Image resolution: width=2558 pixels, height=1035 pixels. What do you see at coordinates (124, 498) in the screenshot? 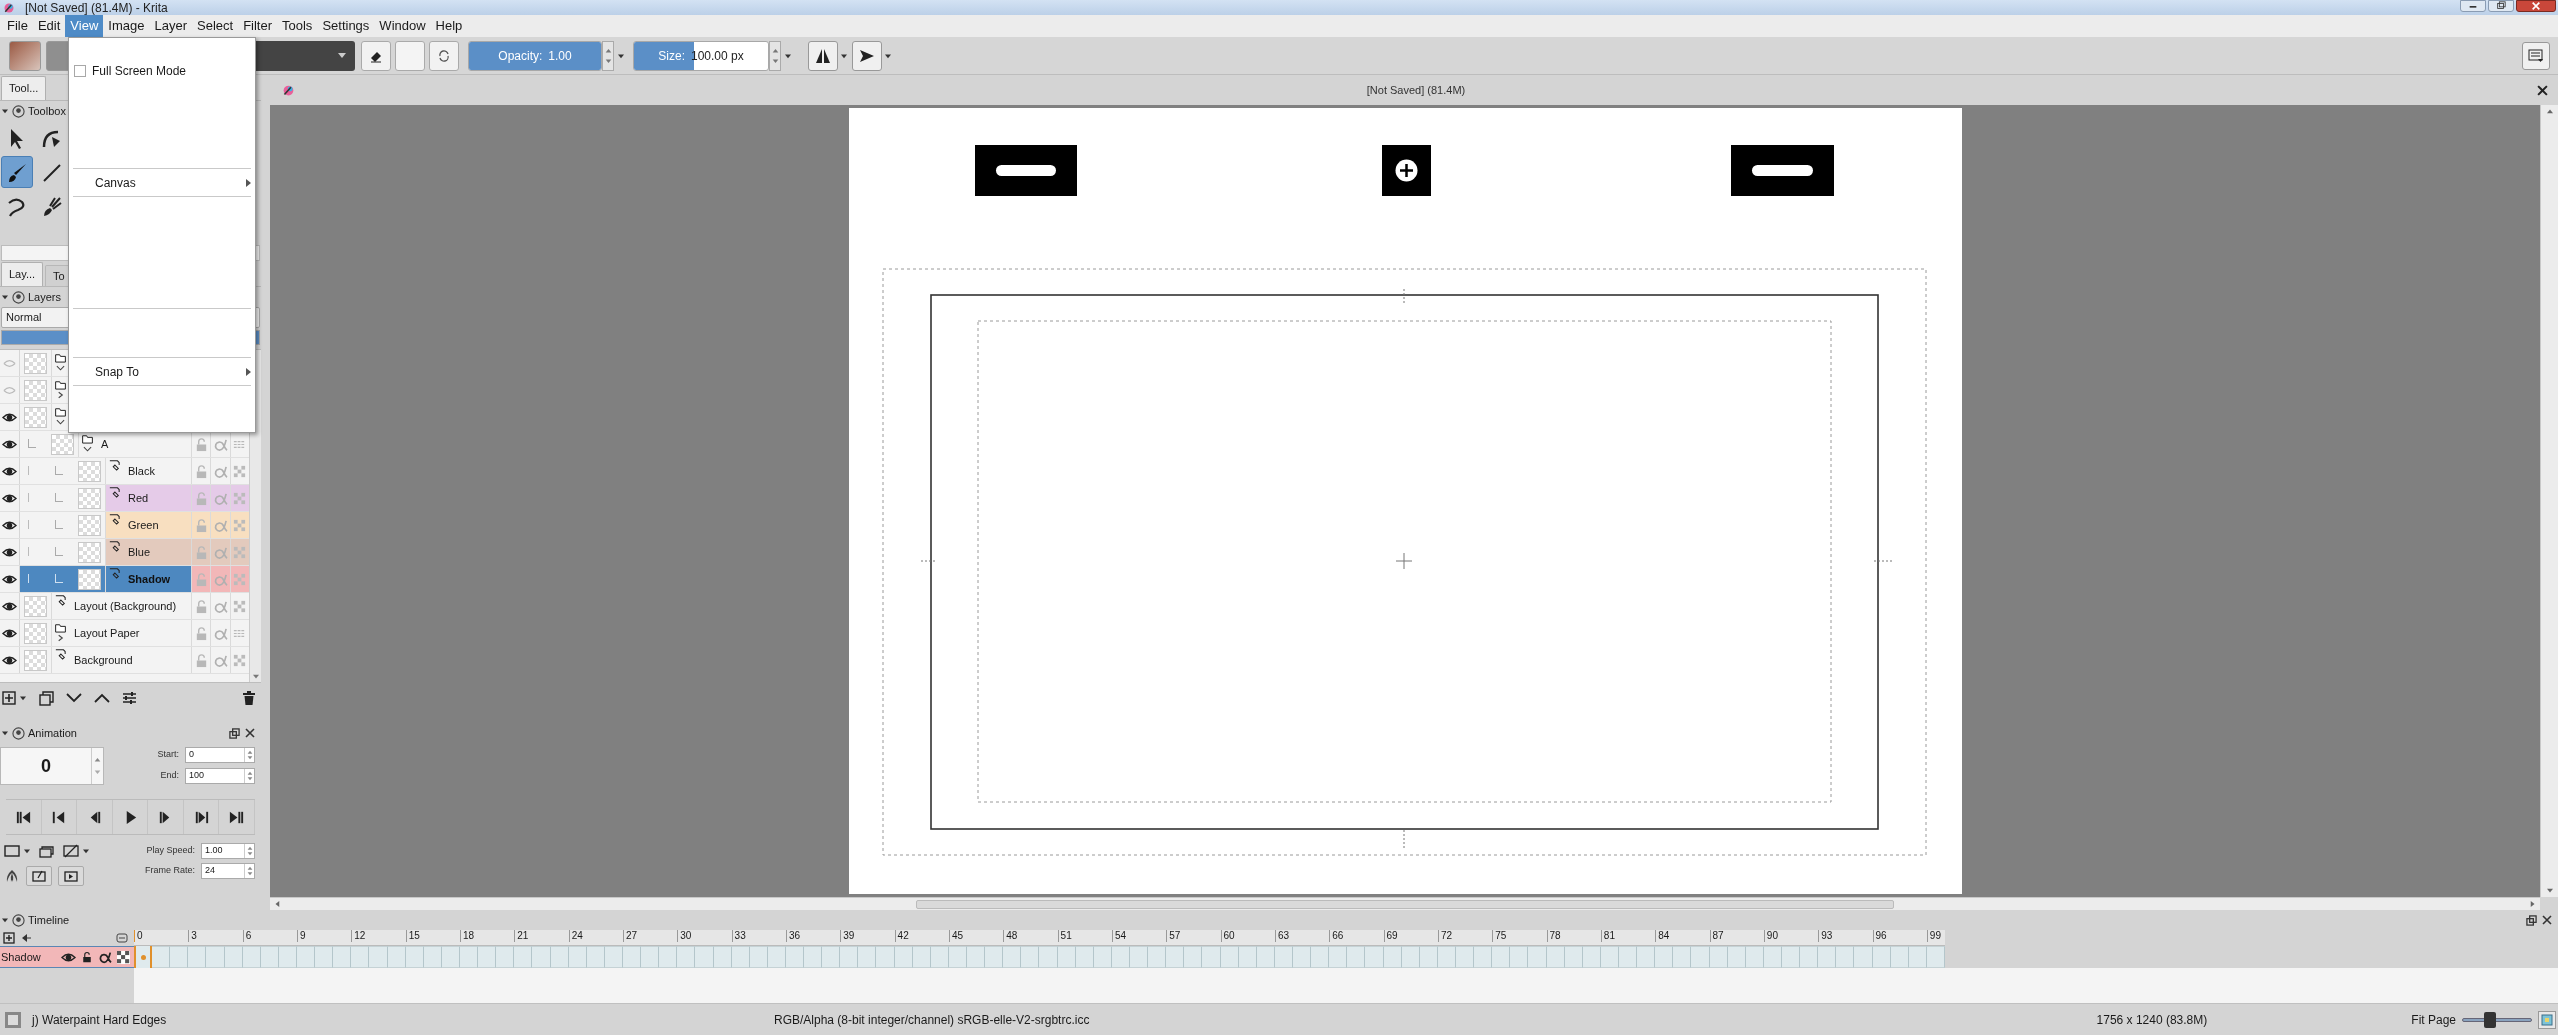
I see `layer-row: Red` at bounding box center [124, 498].